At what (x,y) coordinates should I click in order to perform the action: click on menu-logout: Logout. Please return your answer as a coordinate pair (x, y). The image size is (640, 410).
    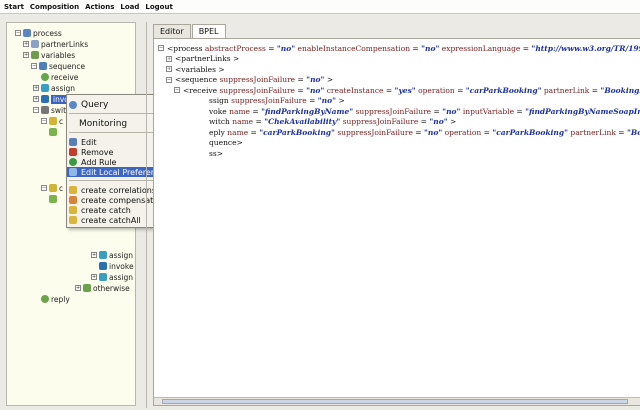
    Looking at the image, I should click on (158, 7).